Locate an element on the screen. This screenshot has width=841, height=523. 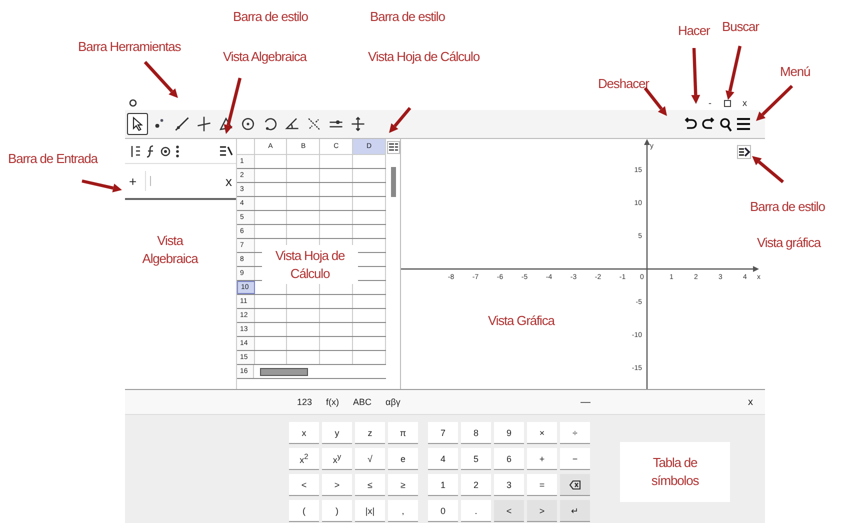
key: y is located at coordinates (337, 433).